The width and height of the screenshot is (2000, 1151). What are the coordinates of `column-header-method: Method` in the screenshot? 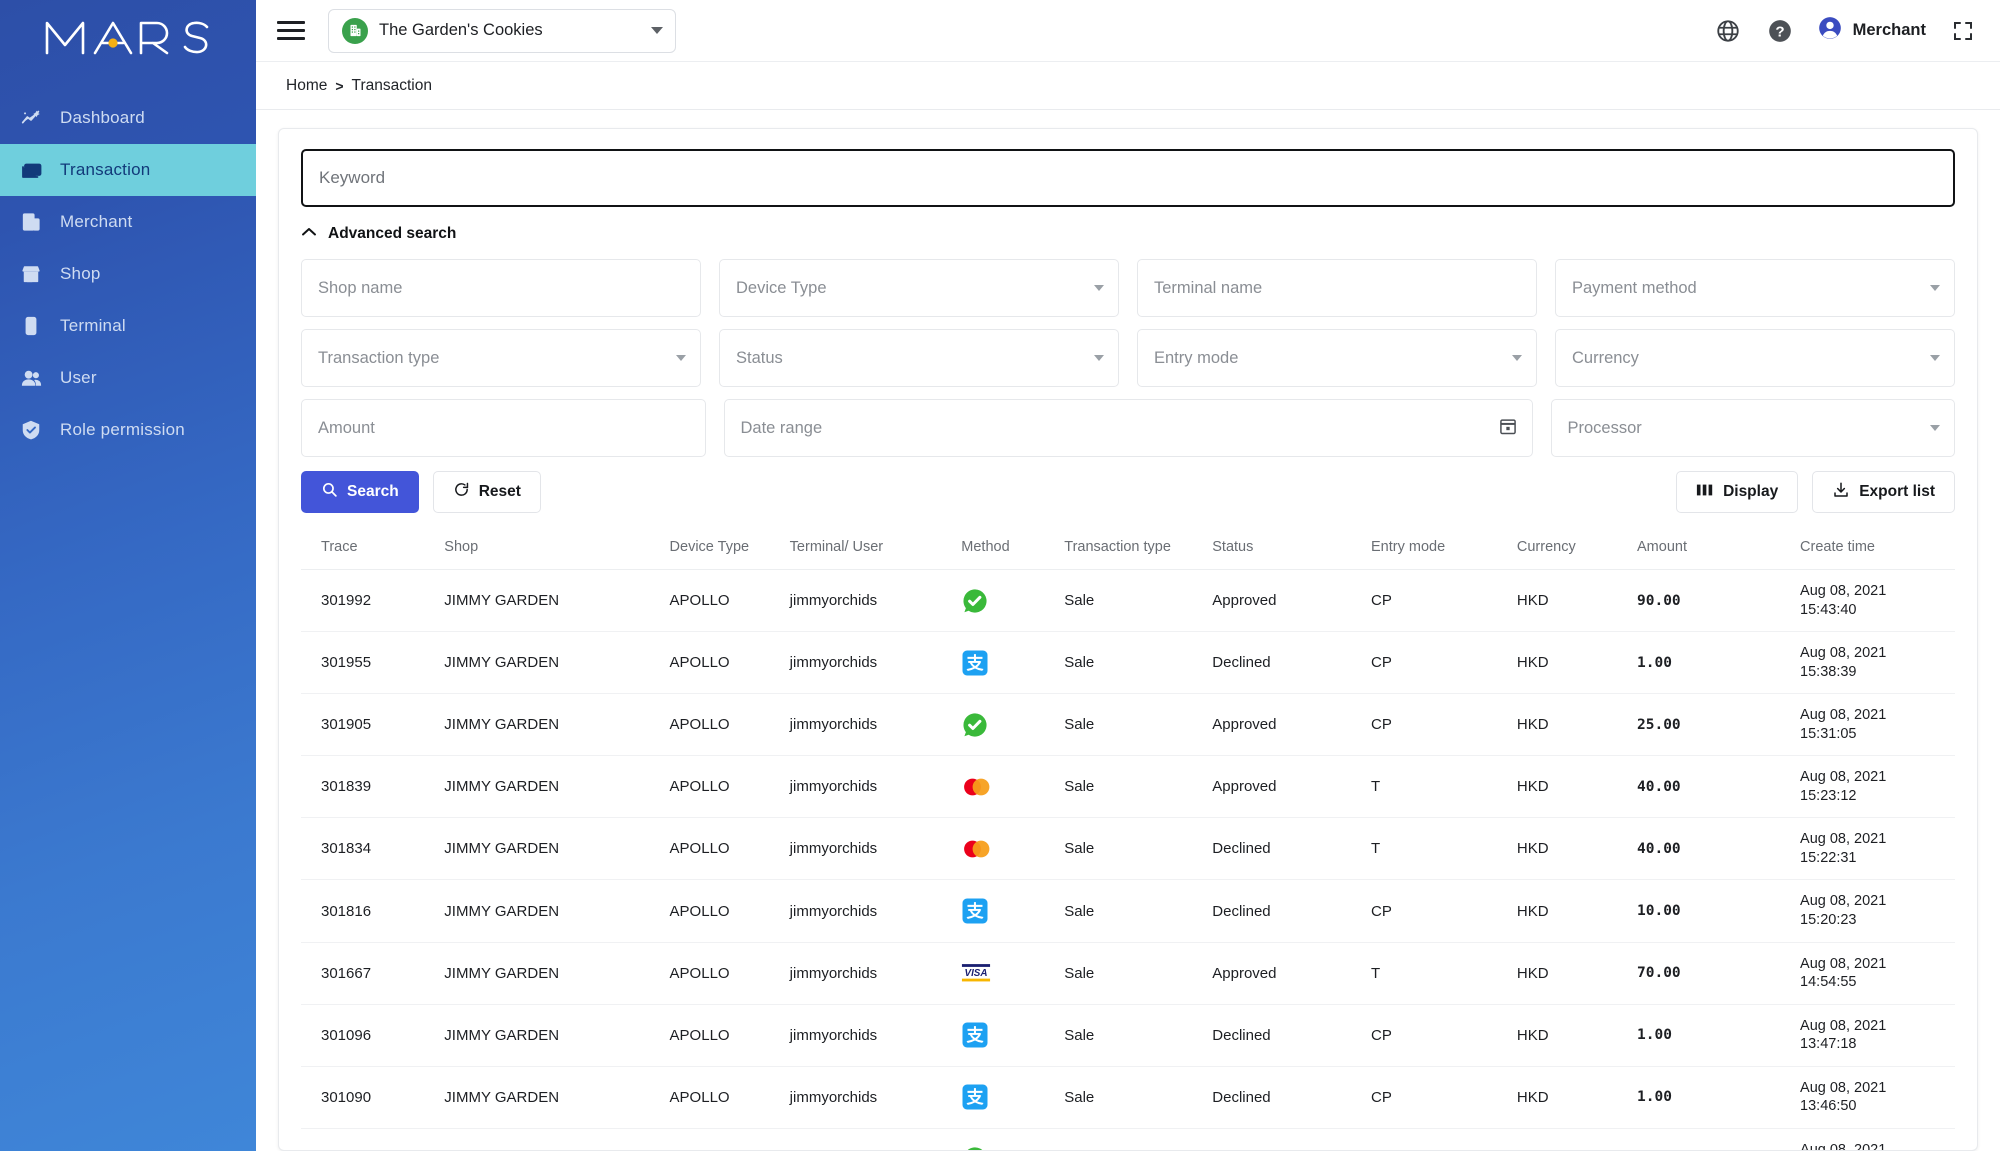 It's located at (1007, 549).